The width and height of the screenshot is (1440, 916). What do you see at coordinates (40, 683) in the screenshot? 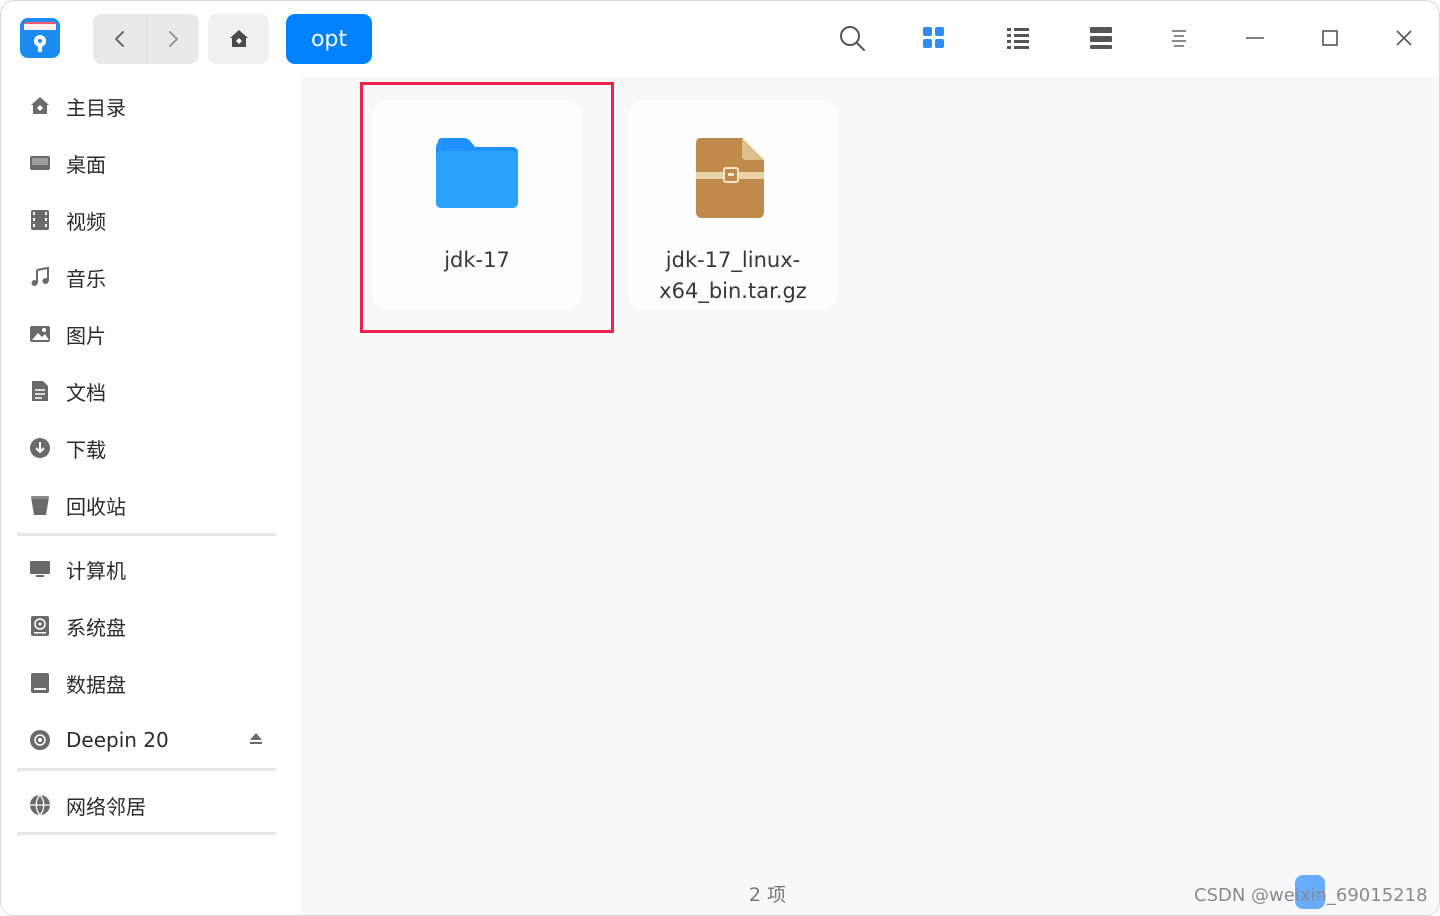
I see `data-disk-icon` at bounding box center [40, 683].